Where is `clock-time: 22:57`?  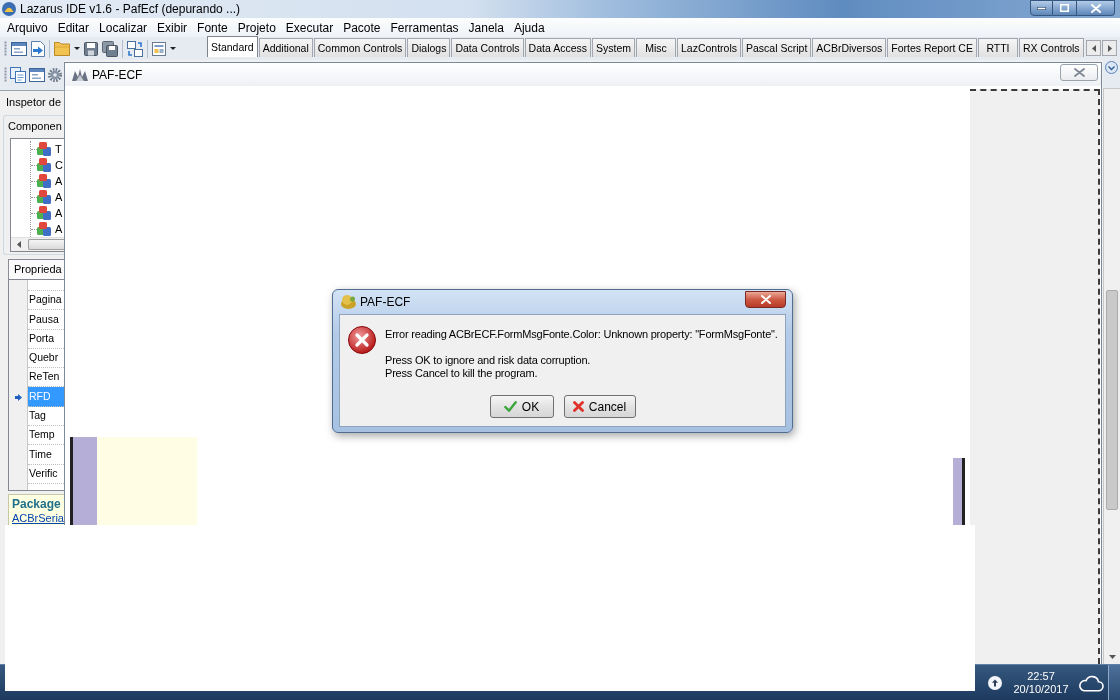
clock-time: 22:57 is located at coordinates (1041, 676).